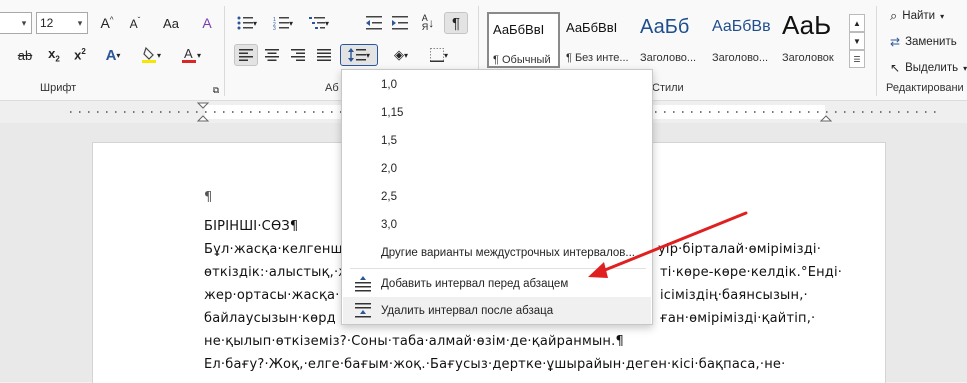 Image resolution: width=967 pixels, height=383 pixels. I want to click on styles-scroll-up: ▲, so click(857, 23).